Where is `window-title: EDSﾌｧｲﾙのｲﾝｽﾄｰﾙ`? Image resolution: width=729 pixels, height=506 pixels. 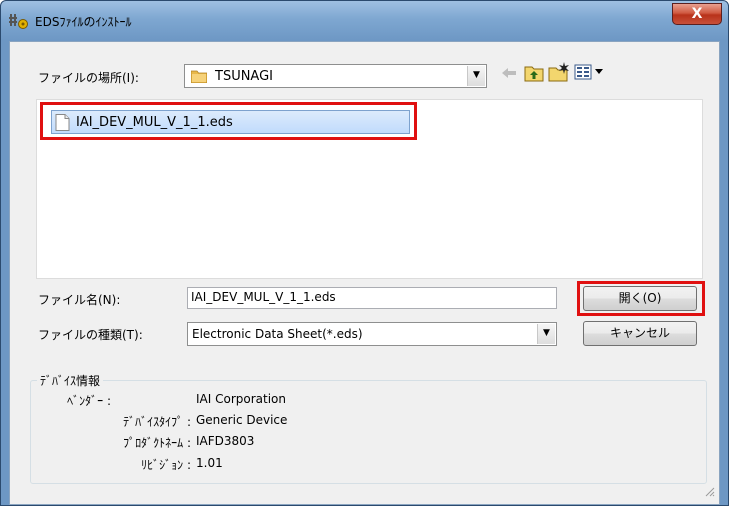 window-title: EDSﾌｧｲﾙのｲﾝｽﾄｰﾙ is located at coordinates (83, 22).